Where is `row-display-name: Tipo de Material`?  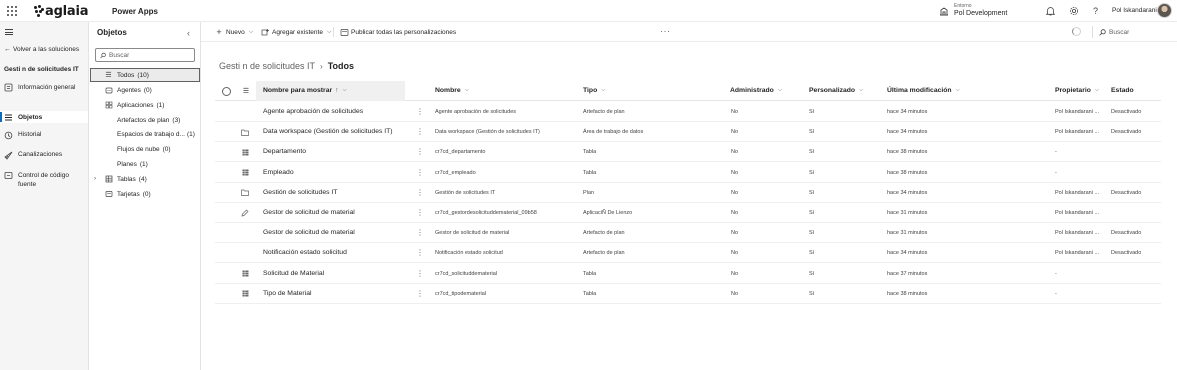
row-display-name: Tipo de Material is located at coordinates (287, 293).